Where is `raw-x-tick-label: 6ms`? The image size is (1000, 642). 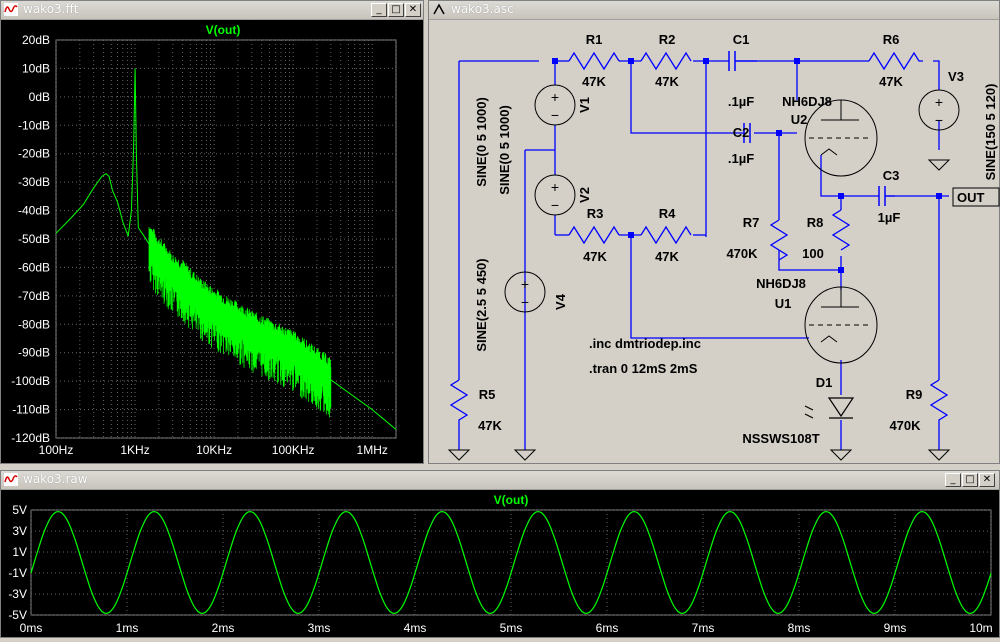
raw-x-tick-label: 6ms is located at coordinates (607, 628).